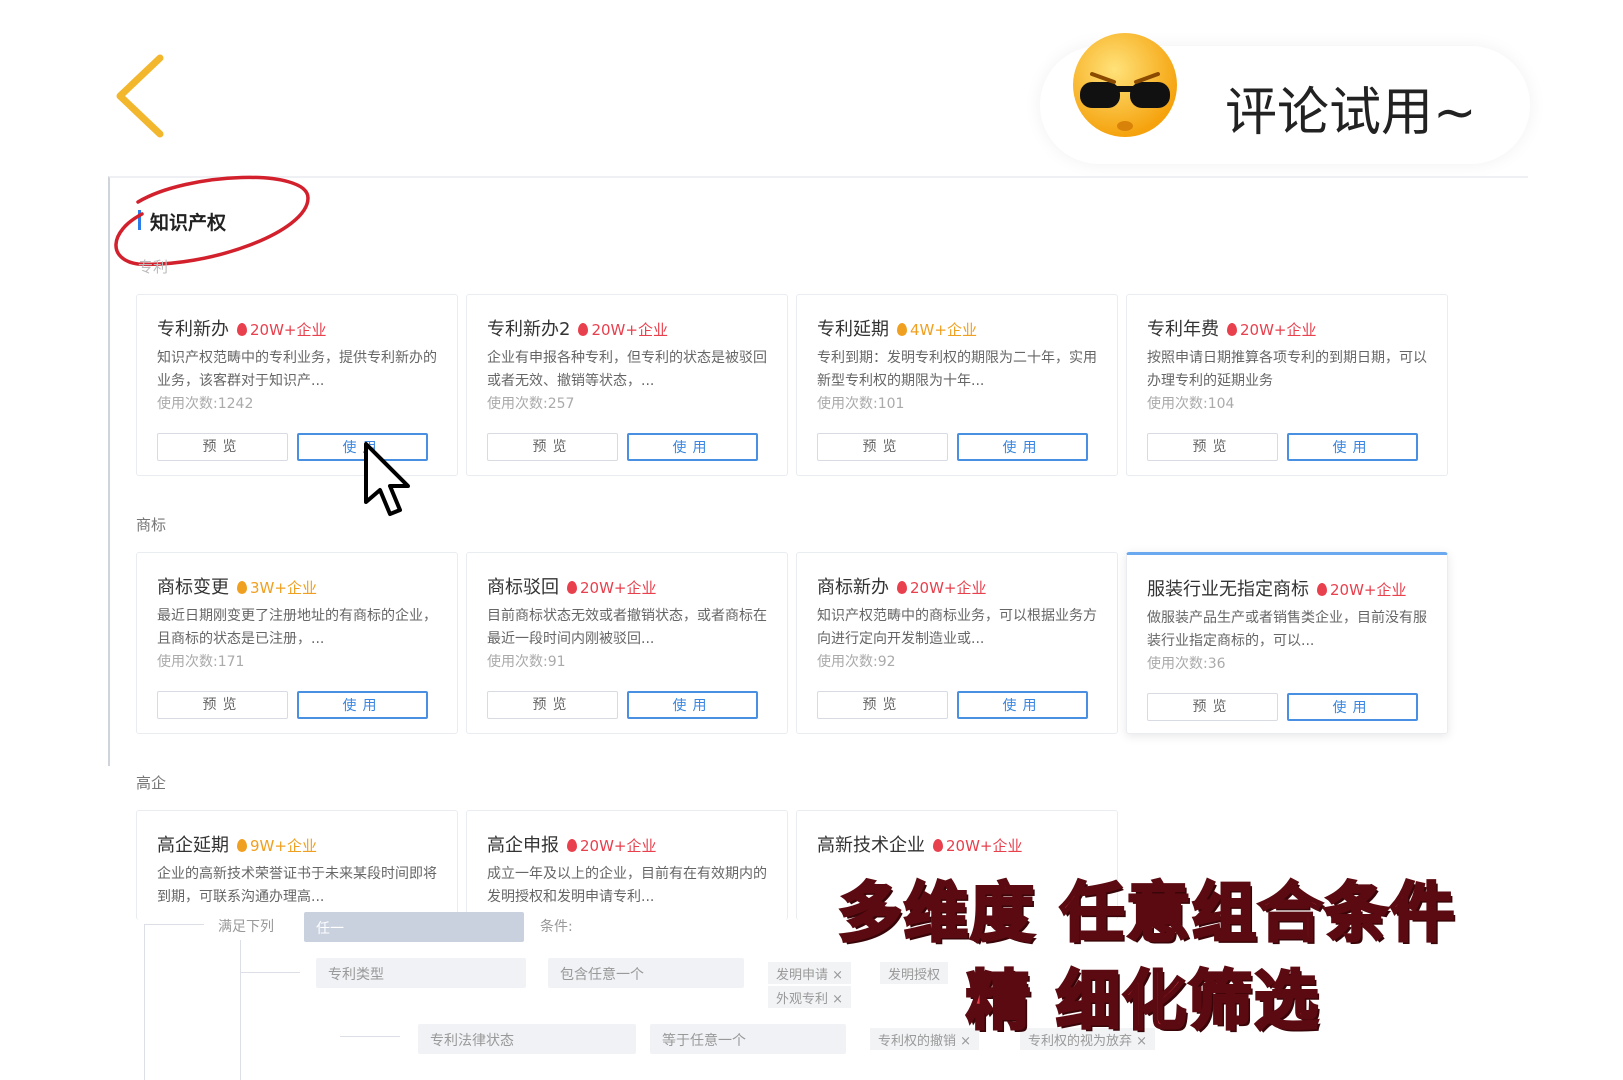  Describe the element at coordinates (810, 997) in the screenshot. I see `filter-row1-tag: 外观专利 ×` at that location.